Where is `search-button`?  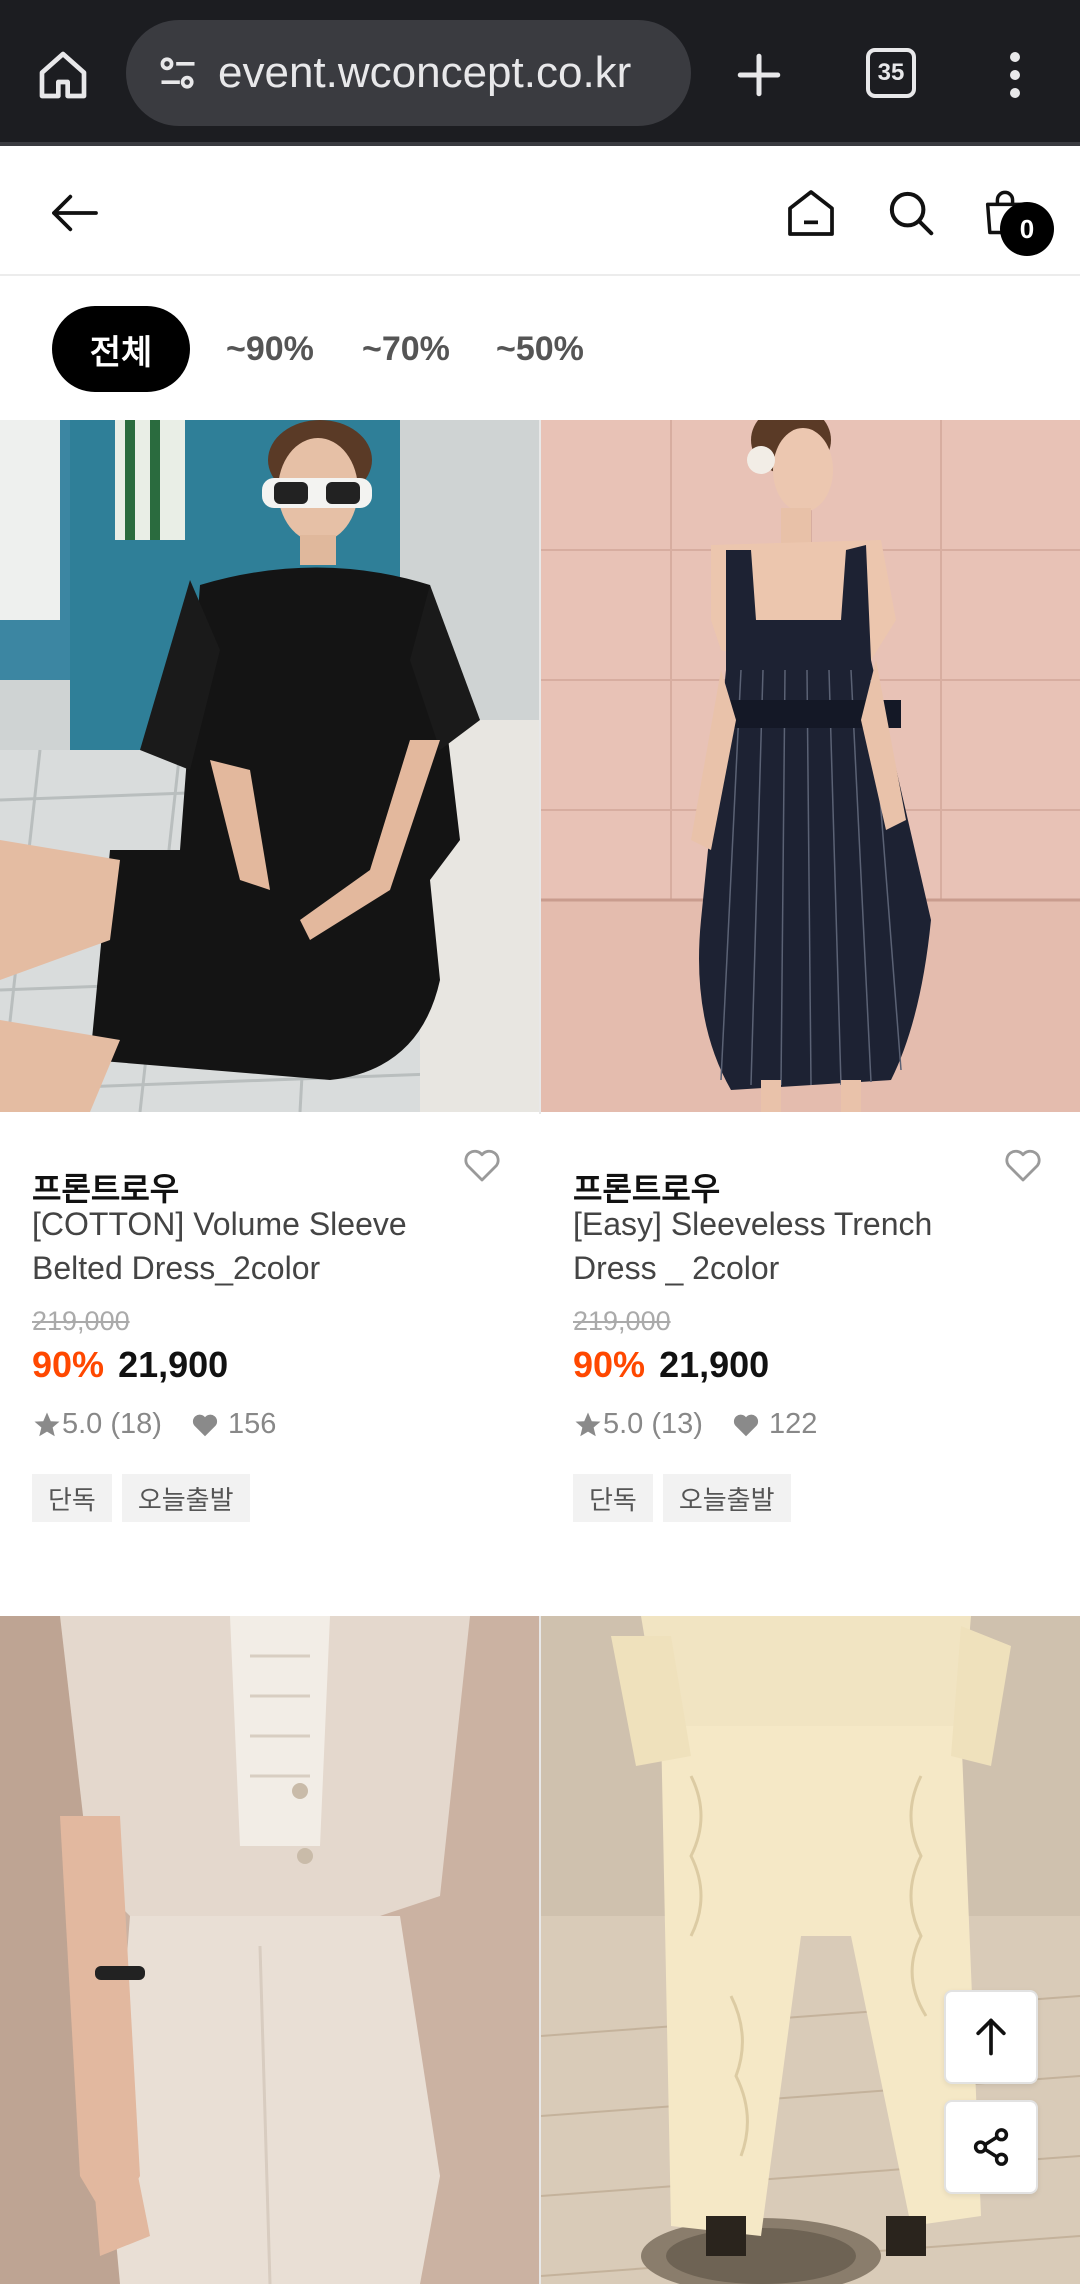 search-button is located at coordinates (911, 213).